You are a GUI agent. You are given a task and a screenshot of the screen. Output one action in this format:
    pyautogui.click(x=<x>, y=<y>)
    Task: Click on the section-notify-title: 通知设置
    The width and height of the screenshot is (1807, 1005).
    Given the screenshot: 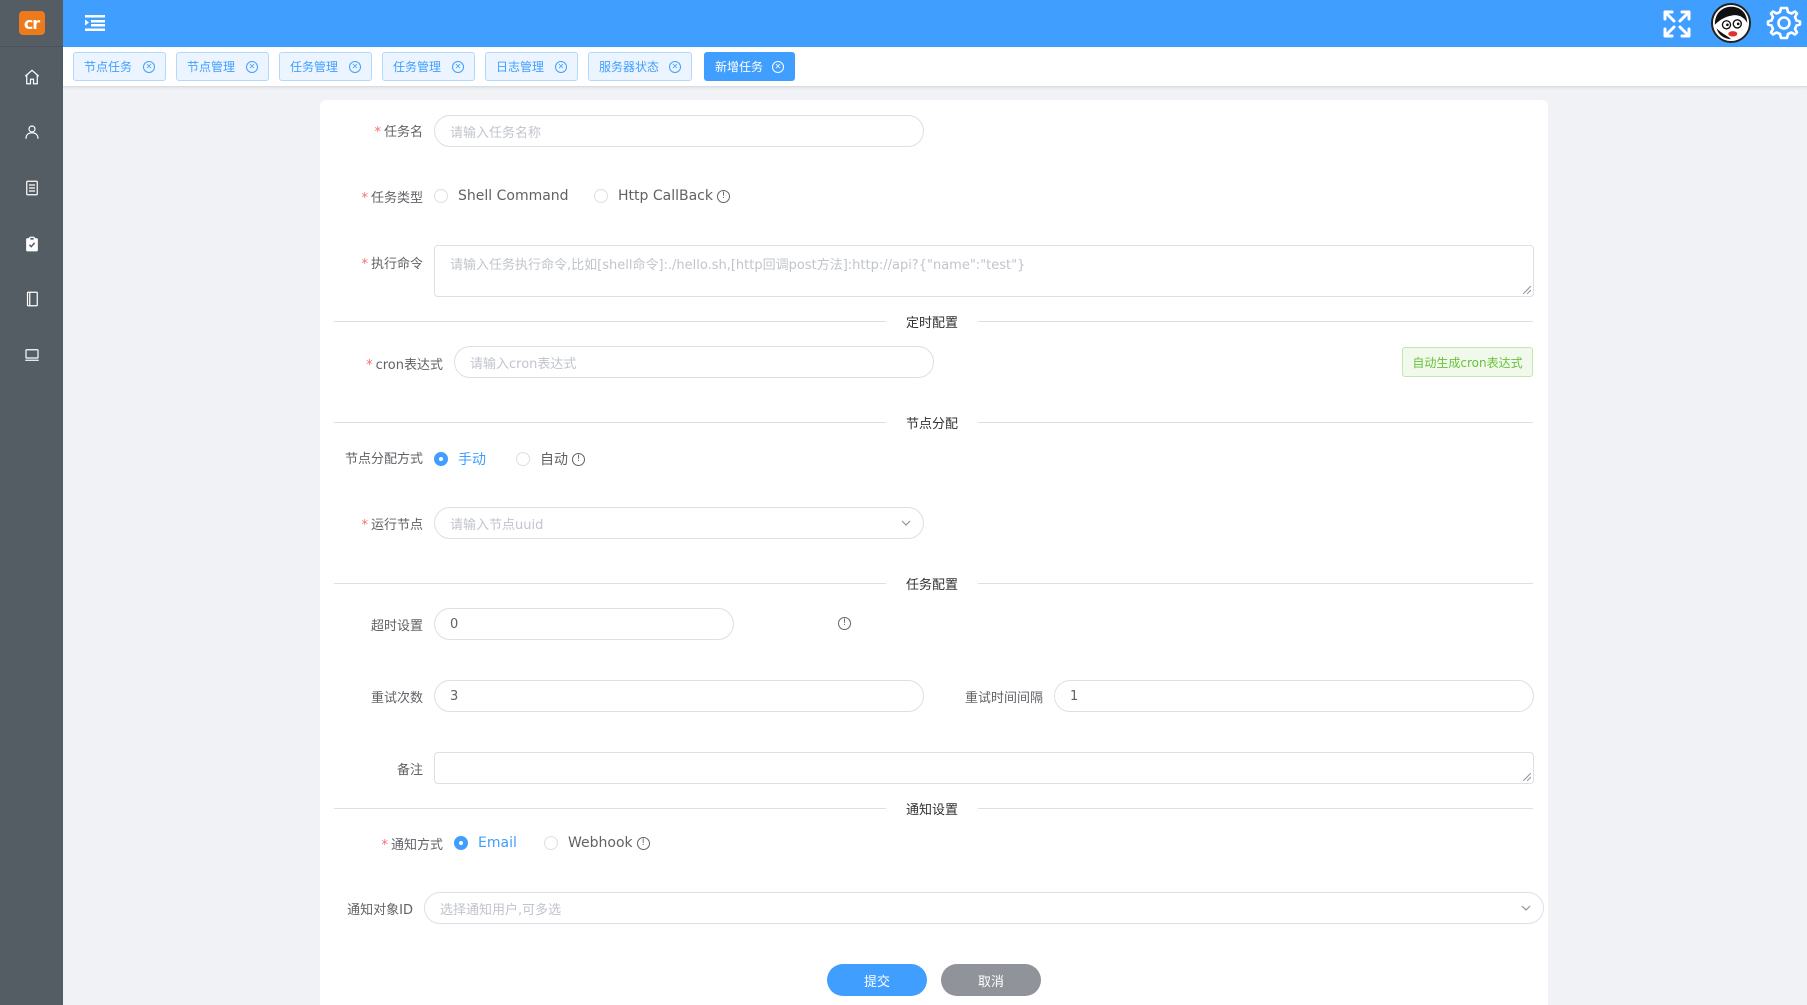 What is the action you would take?
    pyautogui.click(x=932, y=808)
    